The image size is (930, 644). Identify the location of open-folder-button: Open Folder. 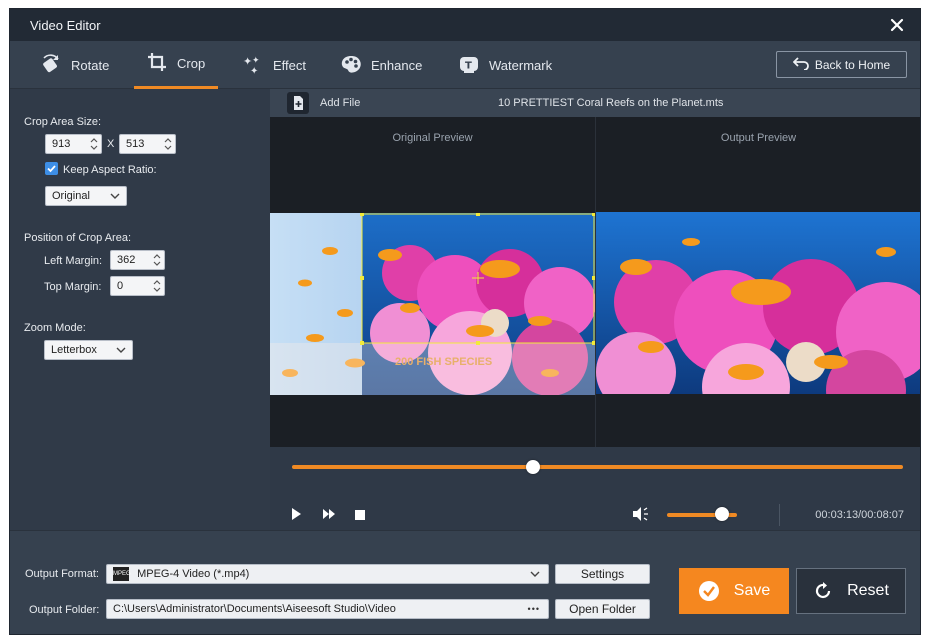
(602, 609).